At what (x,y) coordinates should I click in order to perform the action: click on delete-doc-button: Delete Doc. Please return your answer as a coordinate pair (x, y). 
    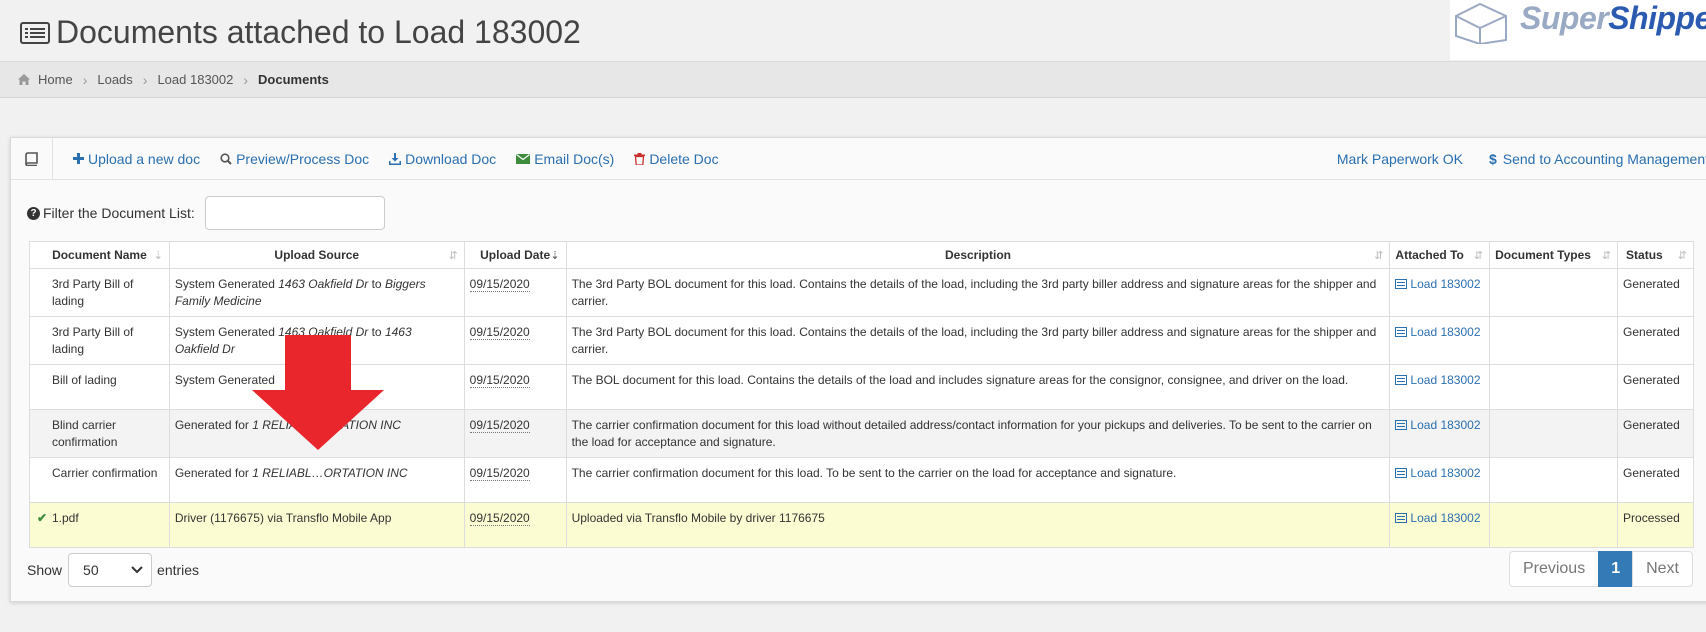
    Looking at the image, I should click on (676, 159).